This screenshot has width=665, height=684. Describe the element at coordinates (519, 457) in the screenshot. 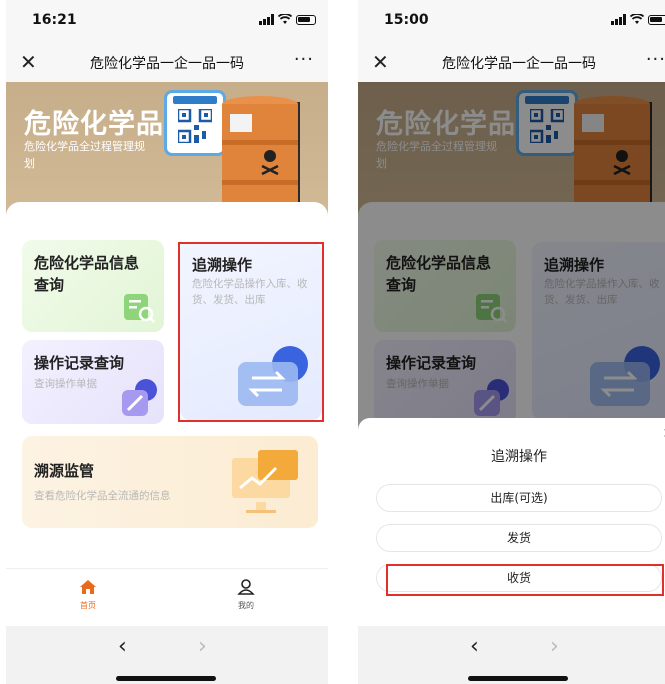

I see `sheet-title: 追溯操作` at that location.